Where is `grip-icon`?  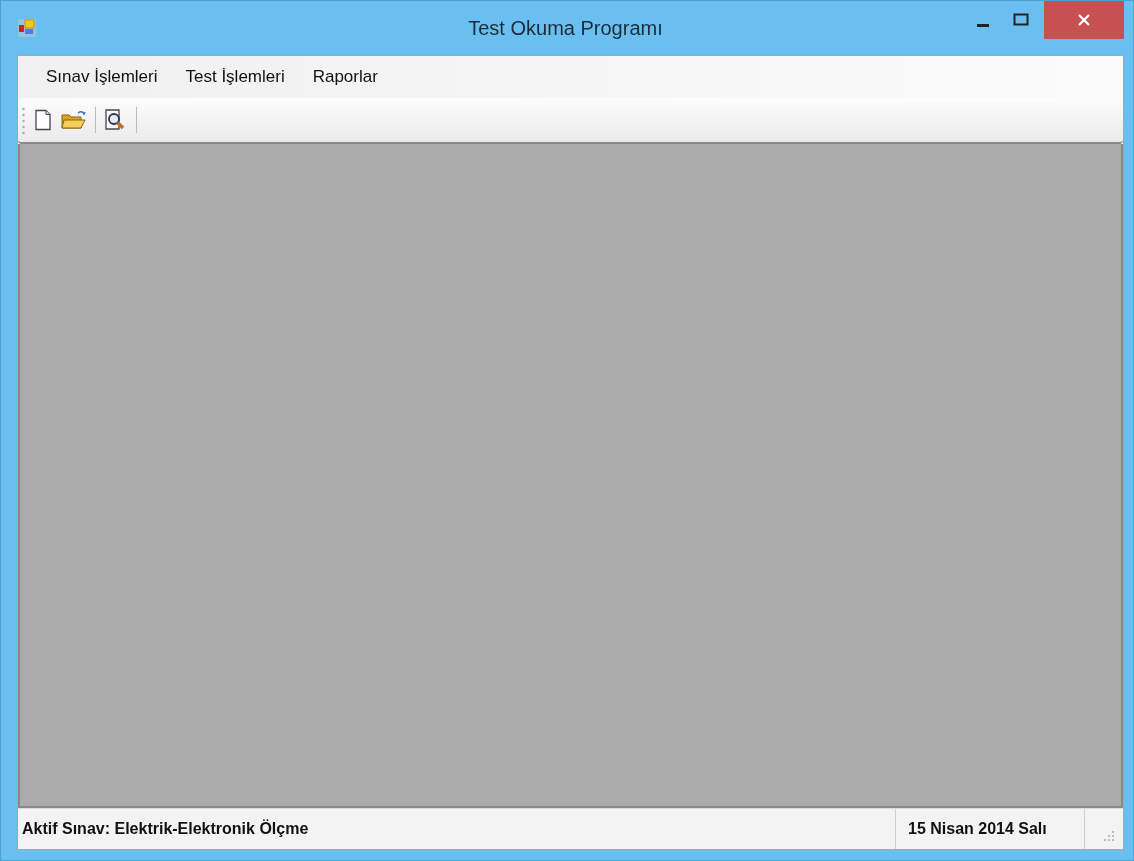 grip-icon is located at coordinates (23, 120).